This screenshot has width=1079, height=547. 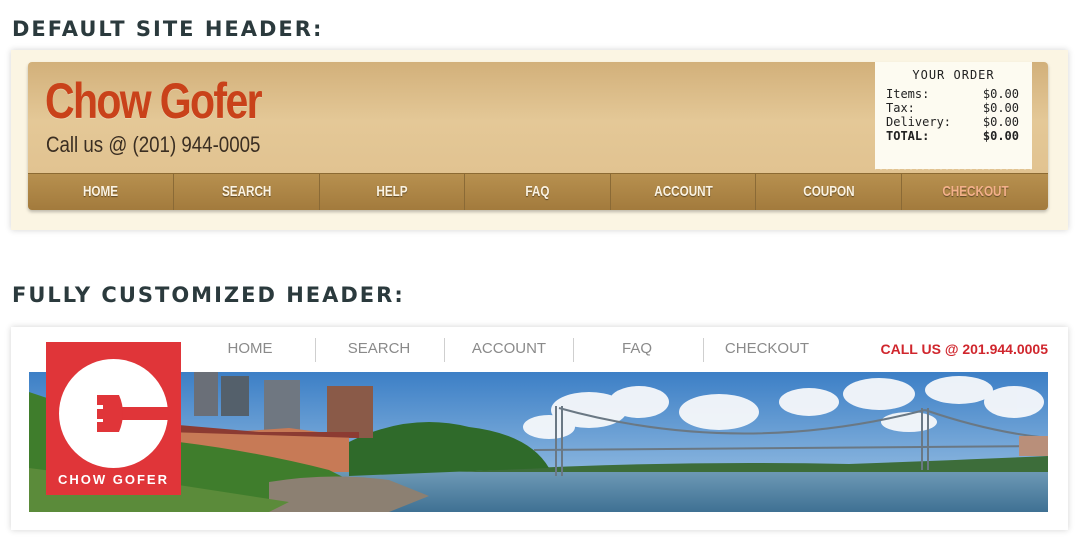 What do you see at coordinates (767, 350) in the screenshot?
I see `custom-nav-checkout: CHECKOUT` at bounding box center [767, 350].